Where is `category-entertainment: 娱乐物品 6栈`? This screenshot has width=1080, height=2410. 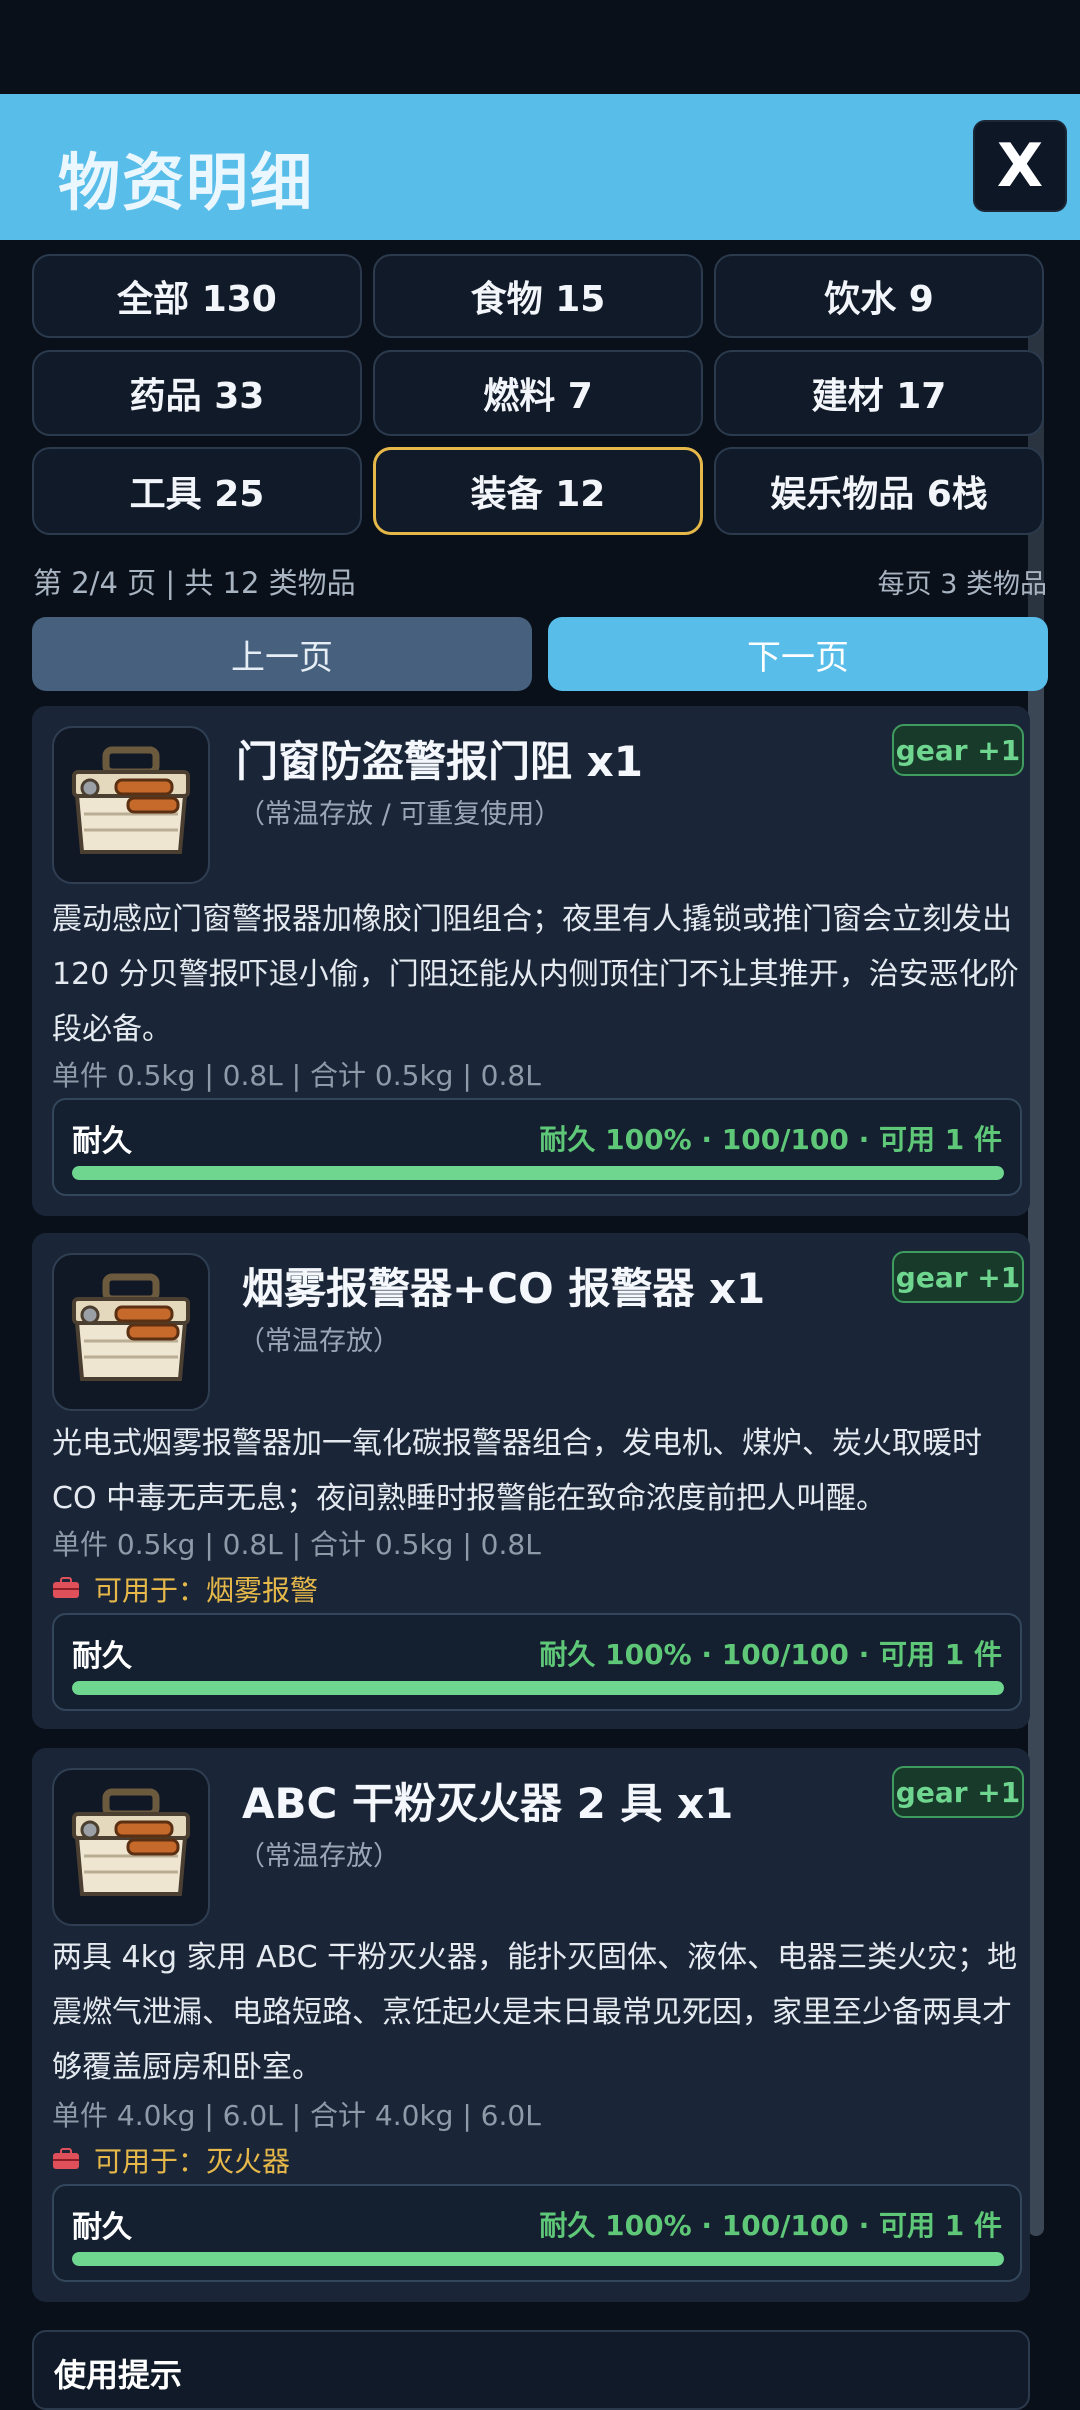 category-entertainment: 娱乐物品 6栈 is located at coordinates (879, 491).